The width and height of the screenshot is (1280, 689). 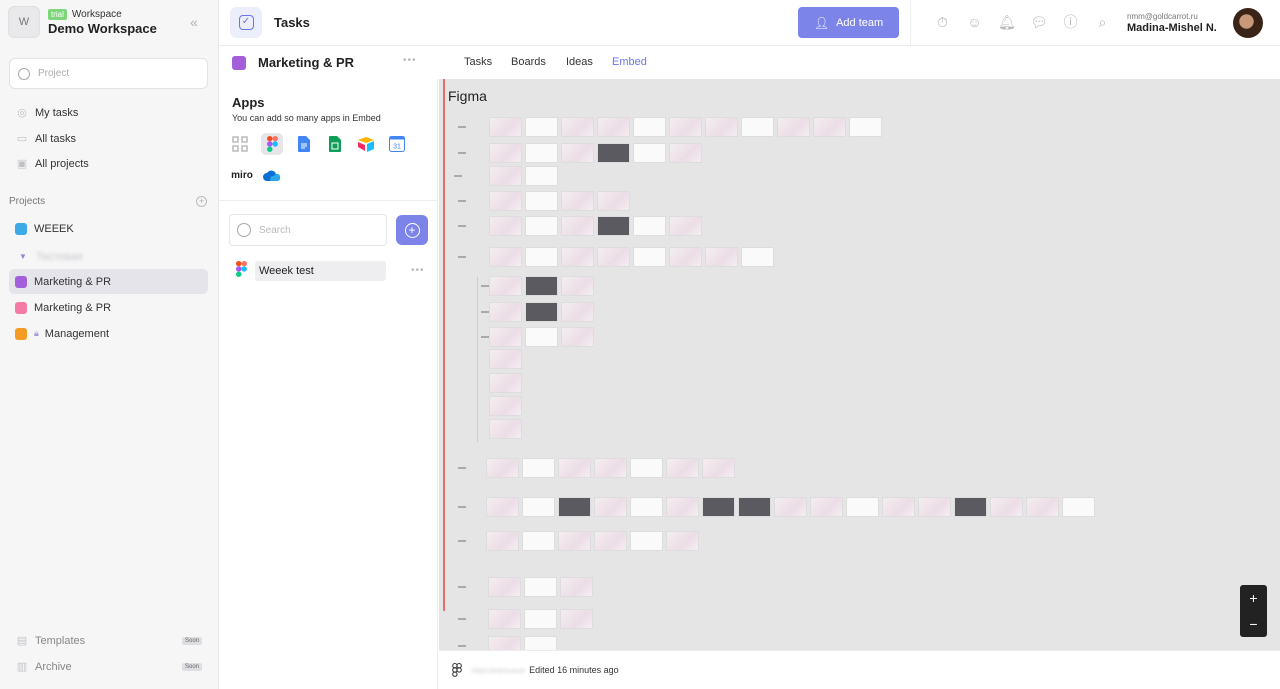 I want to click on check-icon: ✓, so click(x=246, y=22).